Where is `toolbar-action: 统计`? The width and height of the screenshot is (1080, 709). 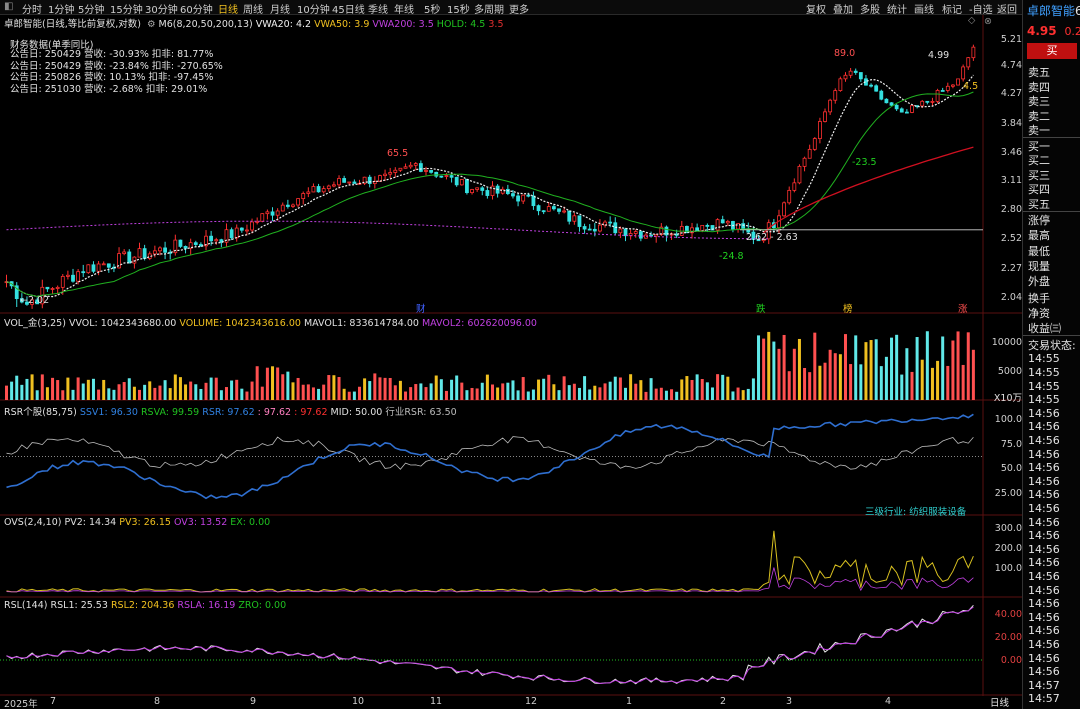
toolbar-action: 统计 is located at coordinates (897, 8).